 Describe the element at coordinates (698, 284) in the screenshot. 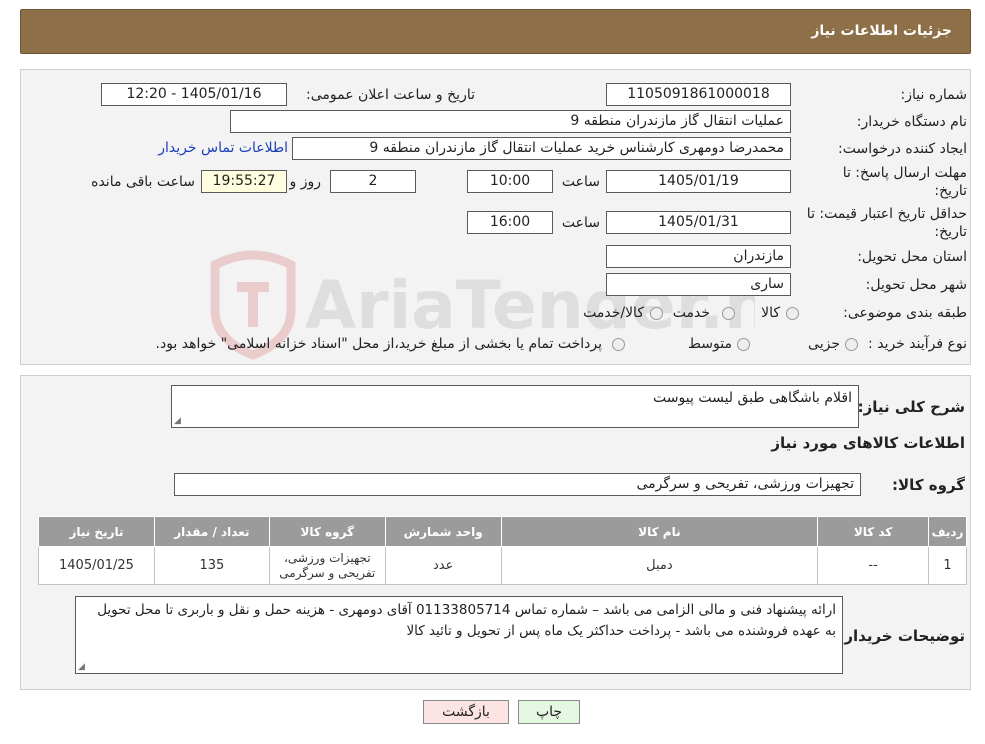

I see `city-field: ساری` at that location.